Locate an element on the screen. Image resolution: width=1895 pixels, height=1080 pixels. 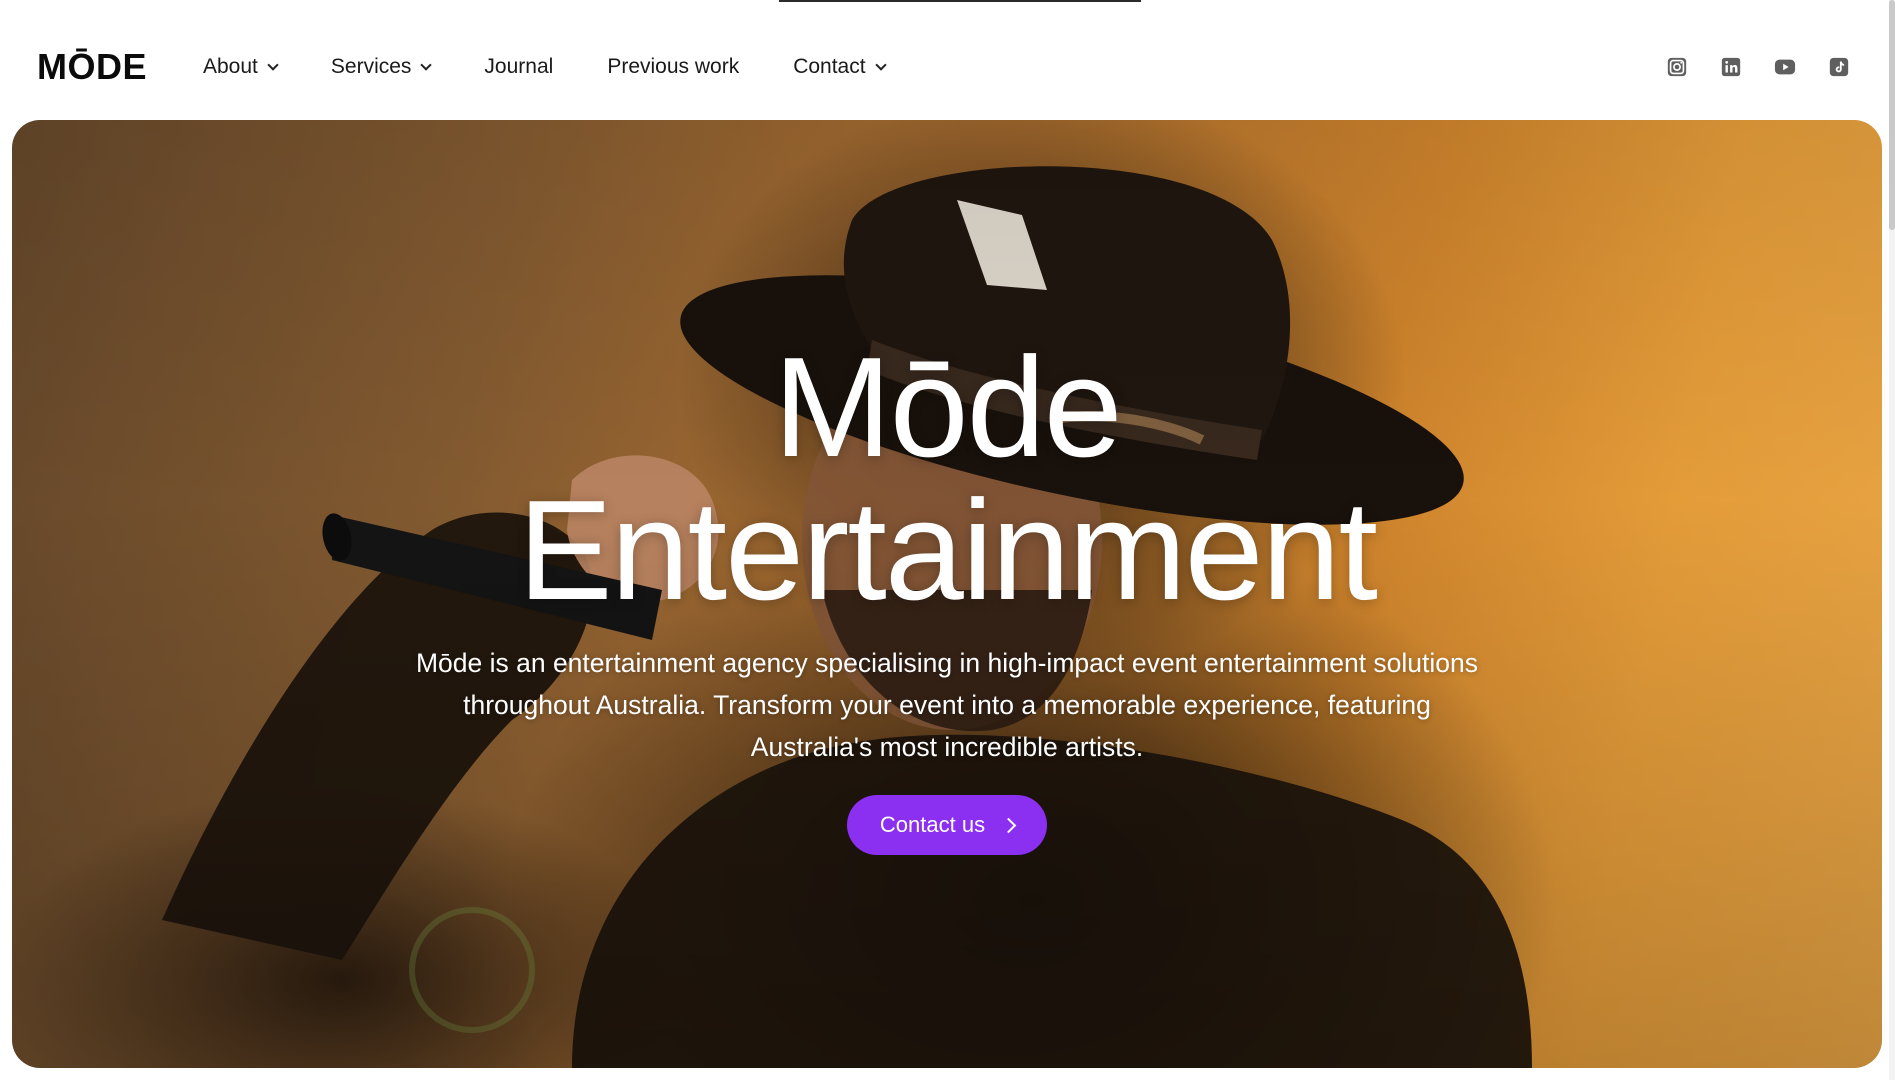
nav-item-label: Journal is located at coordinates (519, 66).